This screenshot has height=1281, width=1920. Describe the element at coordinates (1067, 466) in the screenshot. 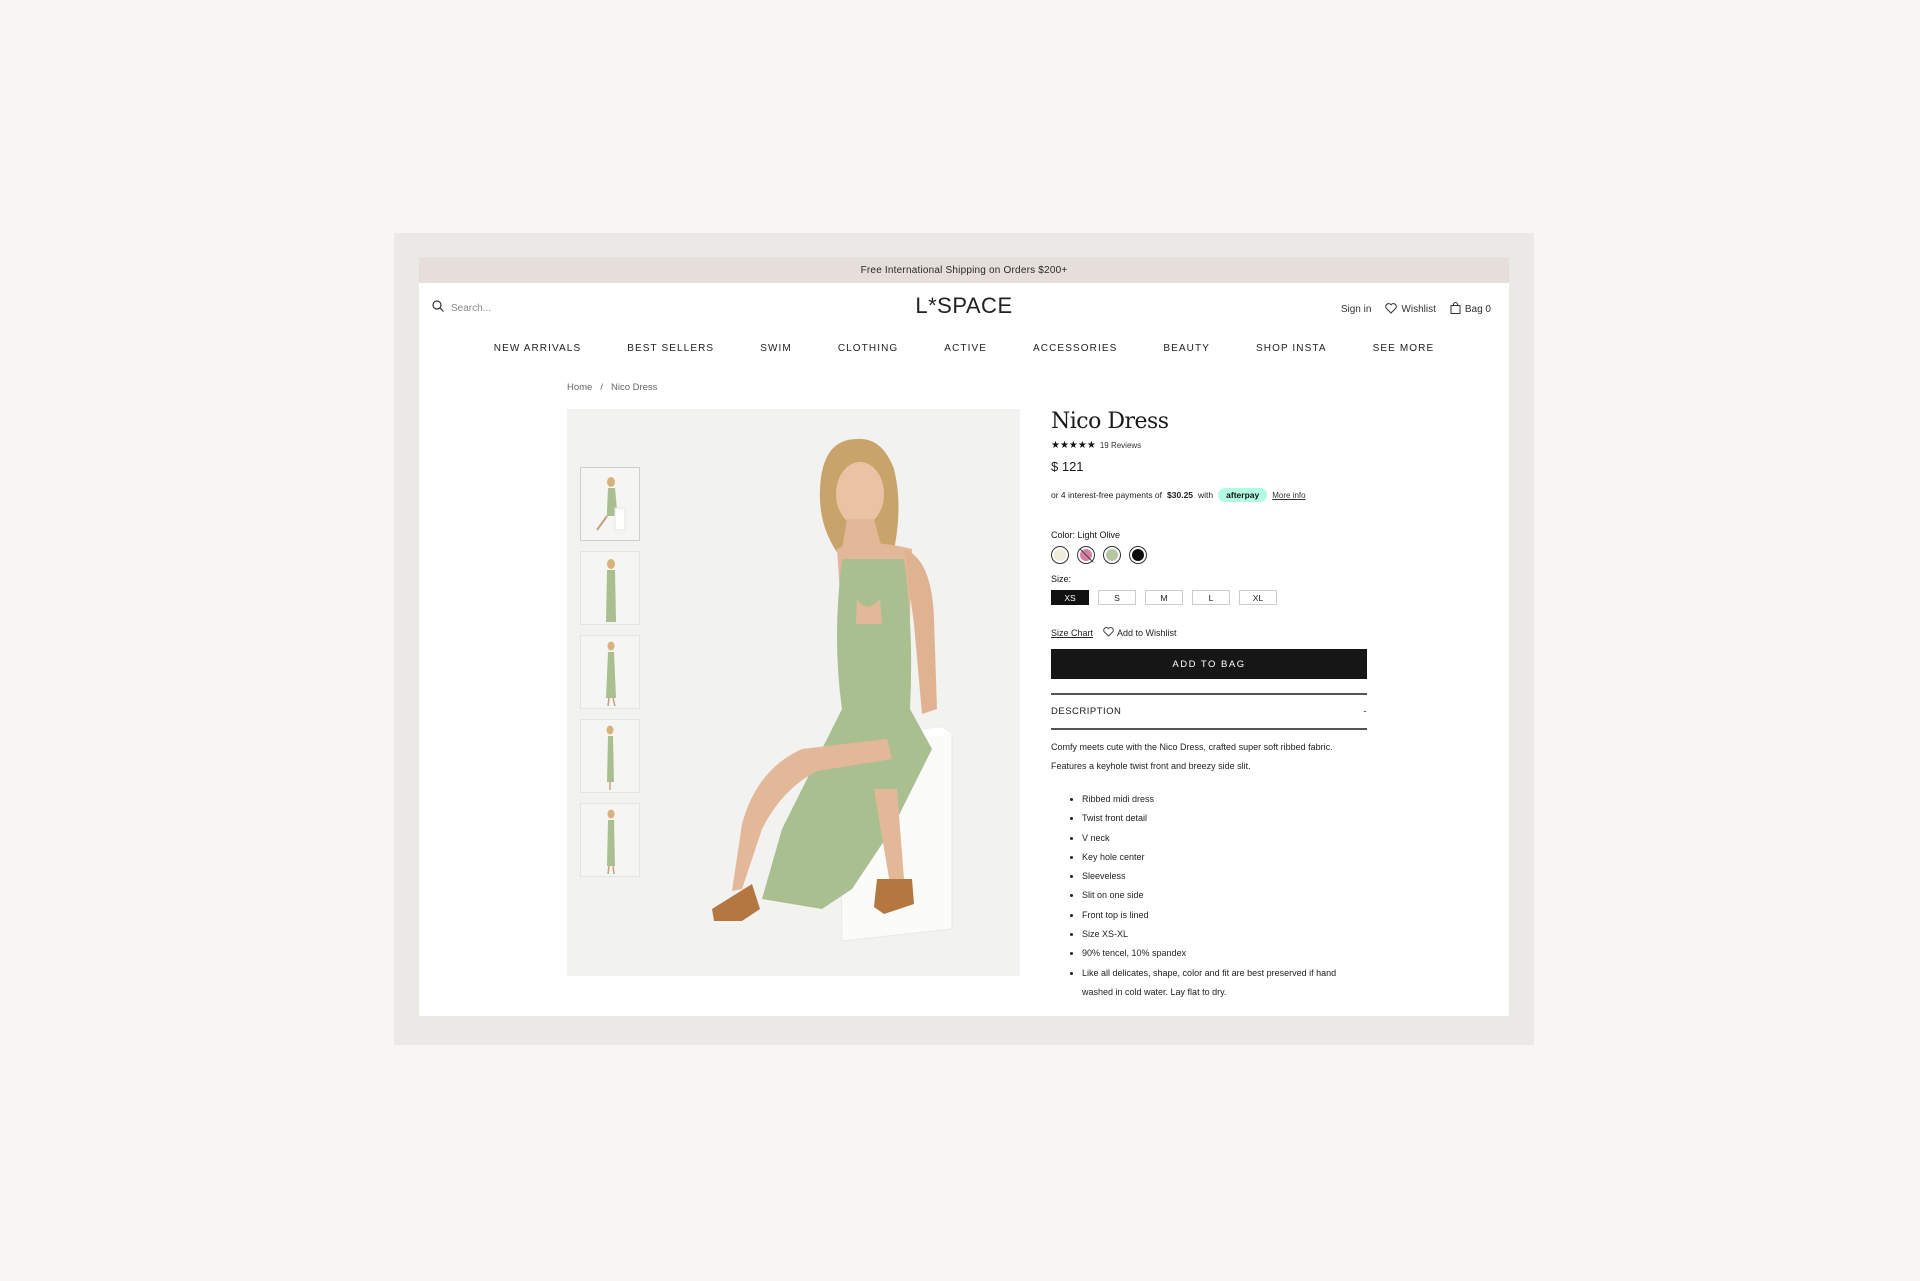

I see `product-price: $ 121` at that location.